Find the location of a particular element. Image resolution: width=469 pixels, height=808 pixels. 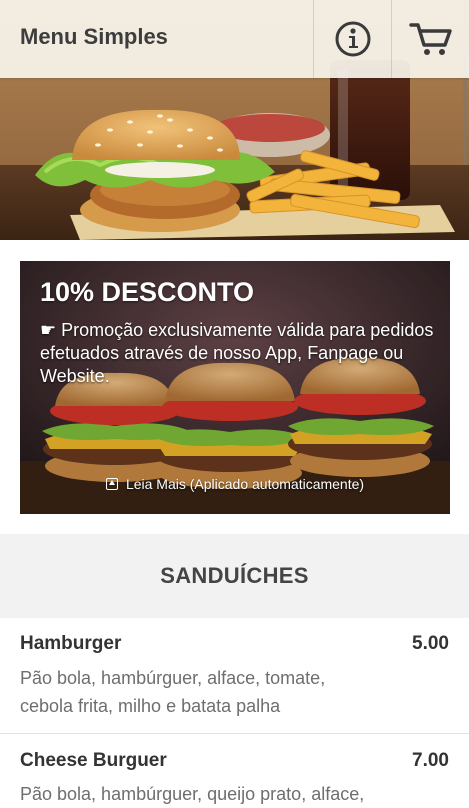

menu-item-name: Cheese Burguer is located at coordinates (93, 760).